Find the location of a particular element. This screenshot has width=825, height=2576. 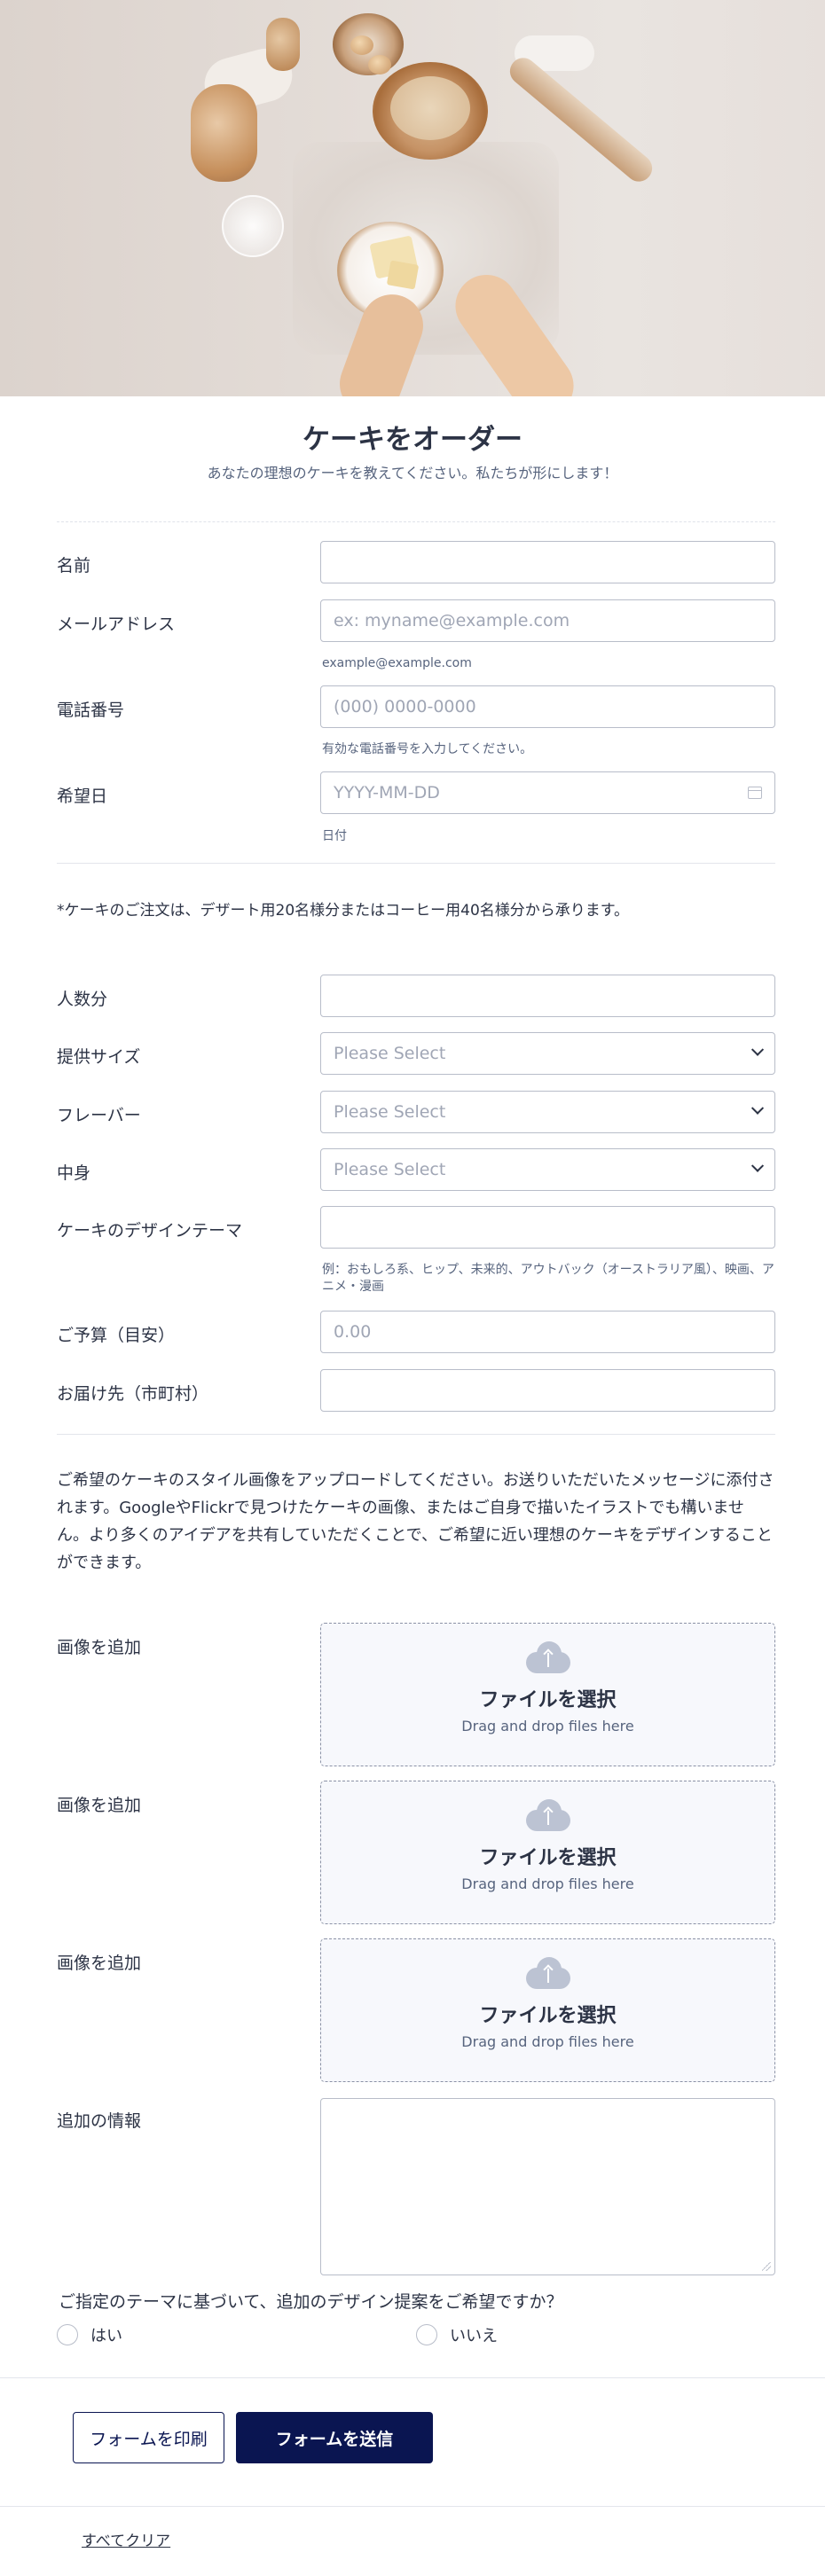

name-input is located at coordinates (547, 562).